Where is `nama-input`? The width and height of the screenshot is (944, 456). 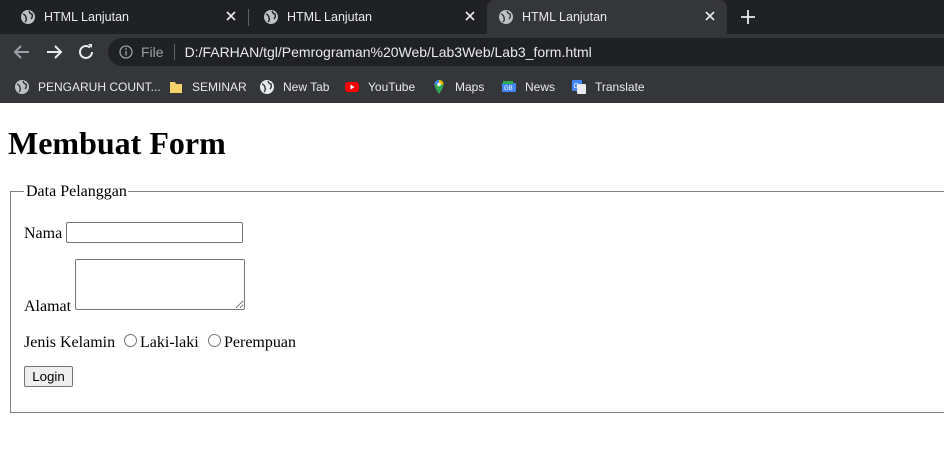 nama-input is located at coordinates (154, 232).